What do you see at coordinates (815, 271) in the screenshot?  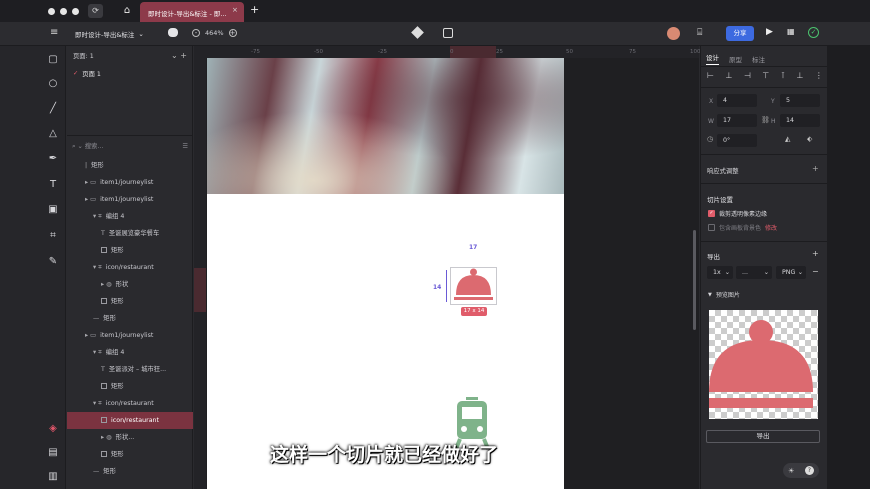 I see `remove-export-icon: −` at bounding box center [815, 271].